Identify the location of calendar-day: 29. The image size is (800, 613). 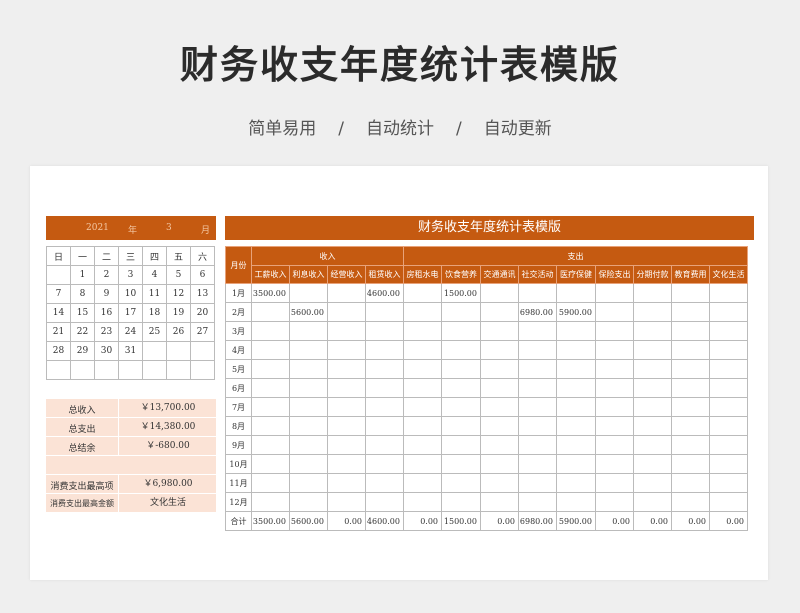
(82, 351).